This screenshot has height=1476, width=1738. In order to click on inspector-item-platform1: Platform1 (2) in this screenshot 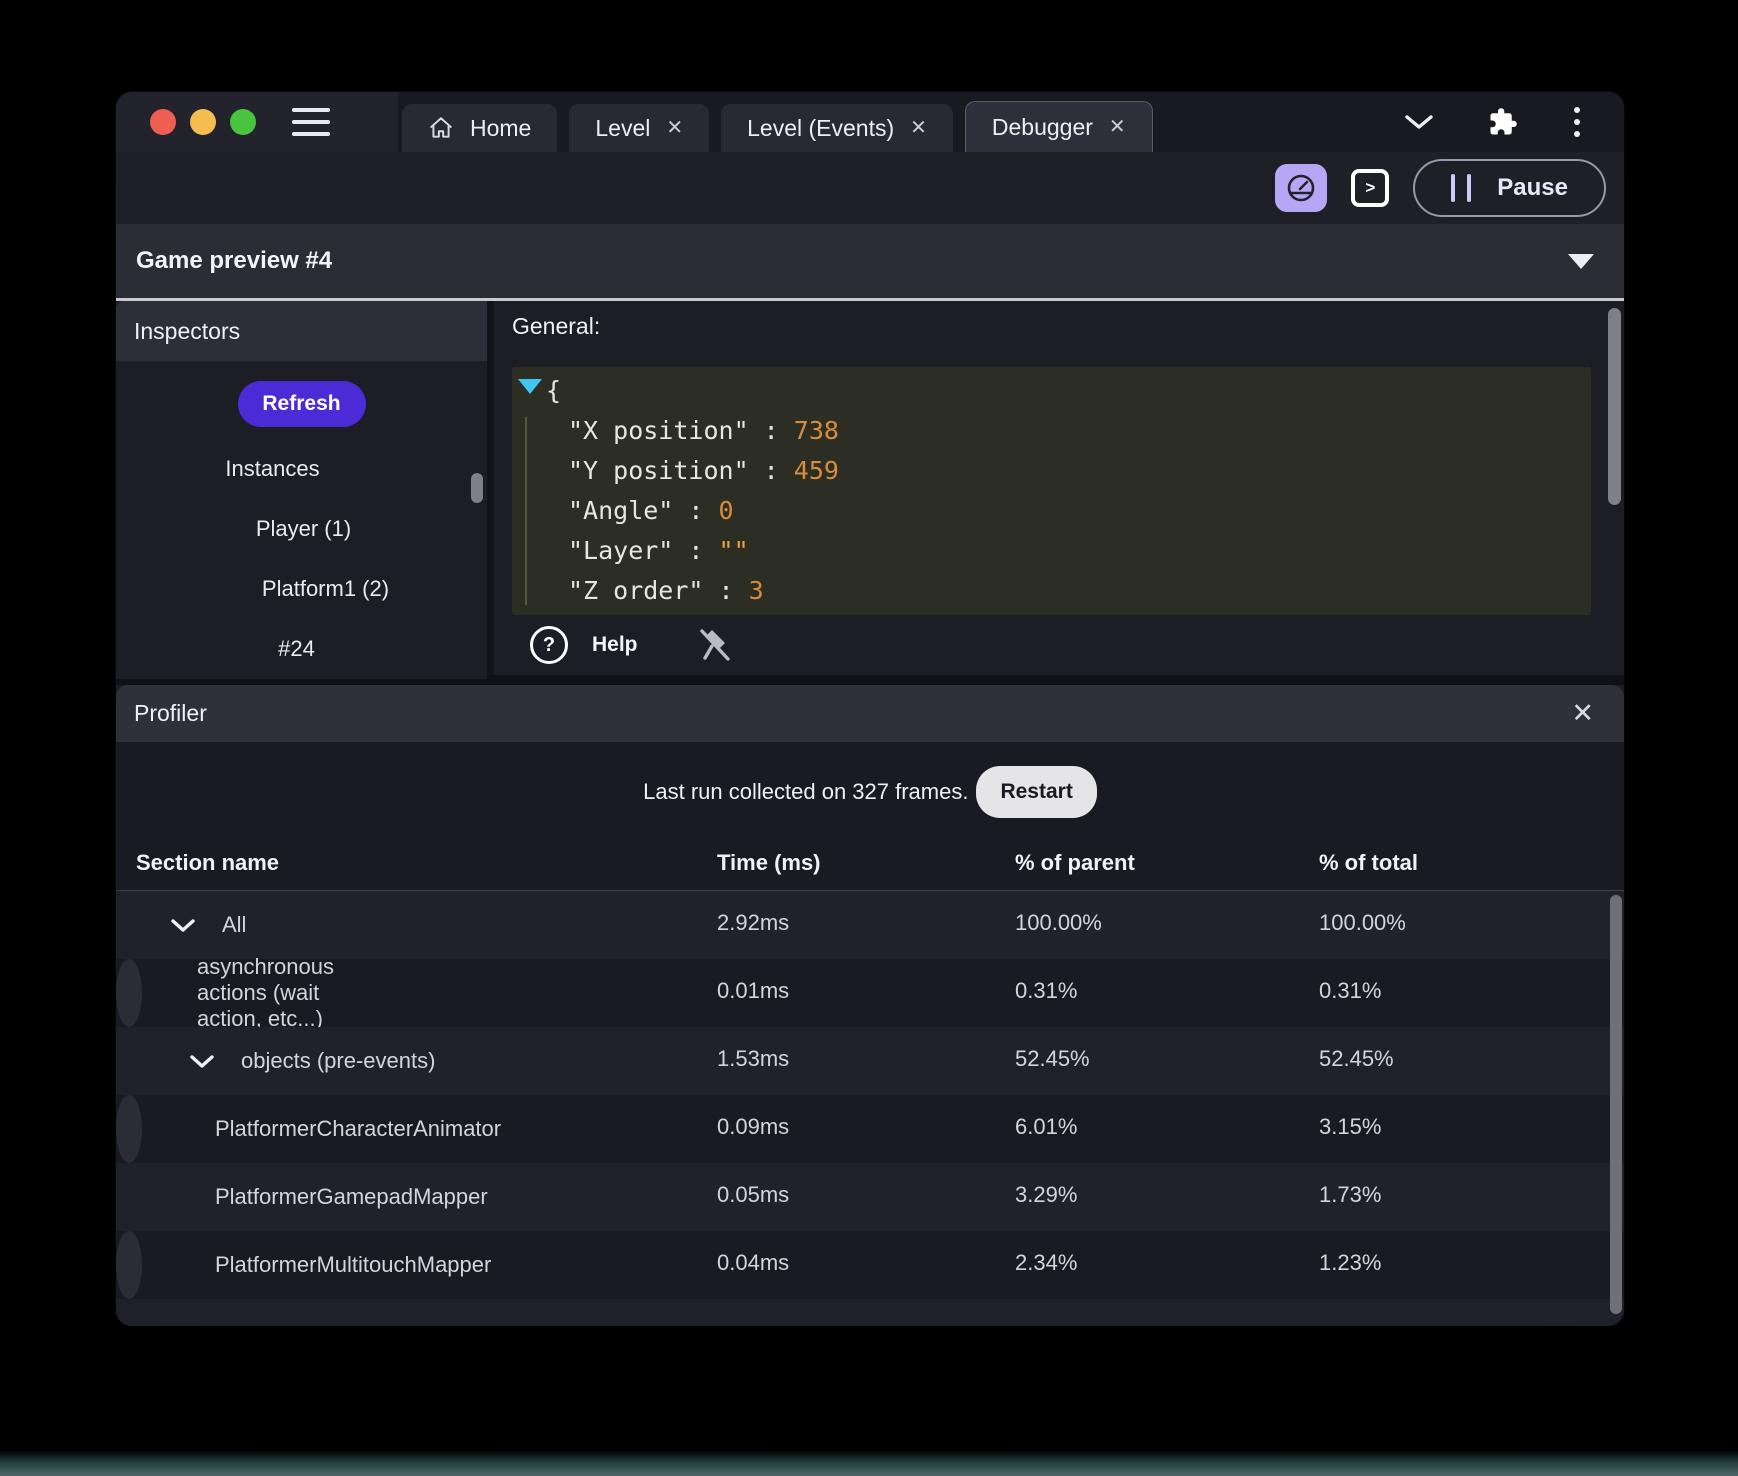, I will do `click(325, 589)`.